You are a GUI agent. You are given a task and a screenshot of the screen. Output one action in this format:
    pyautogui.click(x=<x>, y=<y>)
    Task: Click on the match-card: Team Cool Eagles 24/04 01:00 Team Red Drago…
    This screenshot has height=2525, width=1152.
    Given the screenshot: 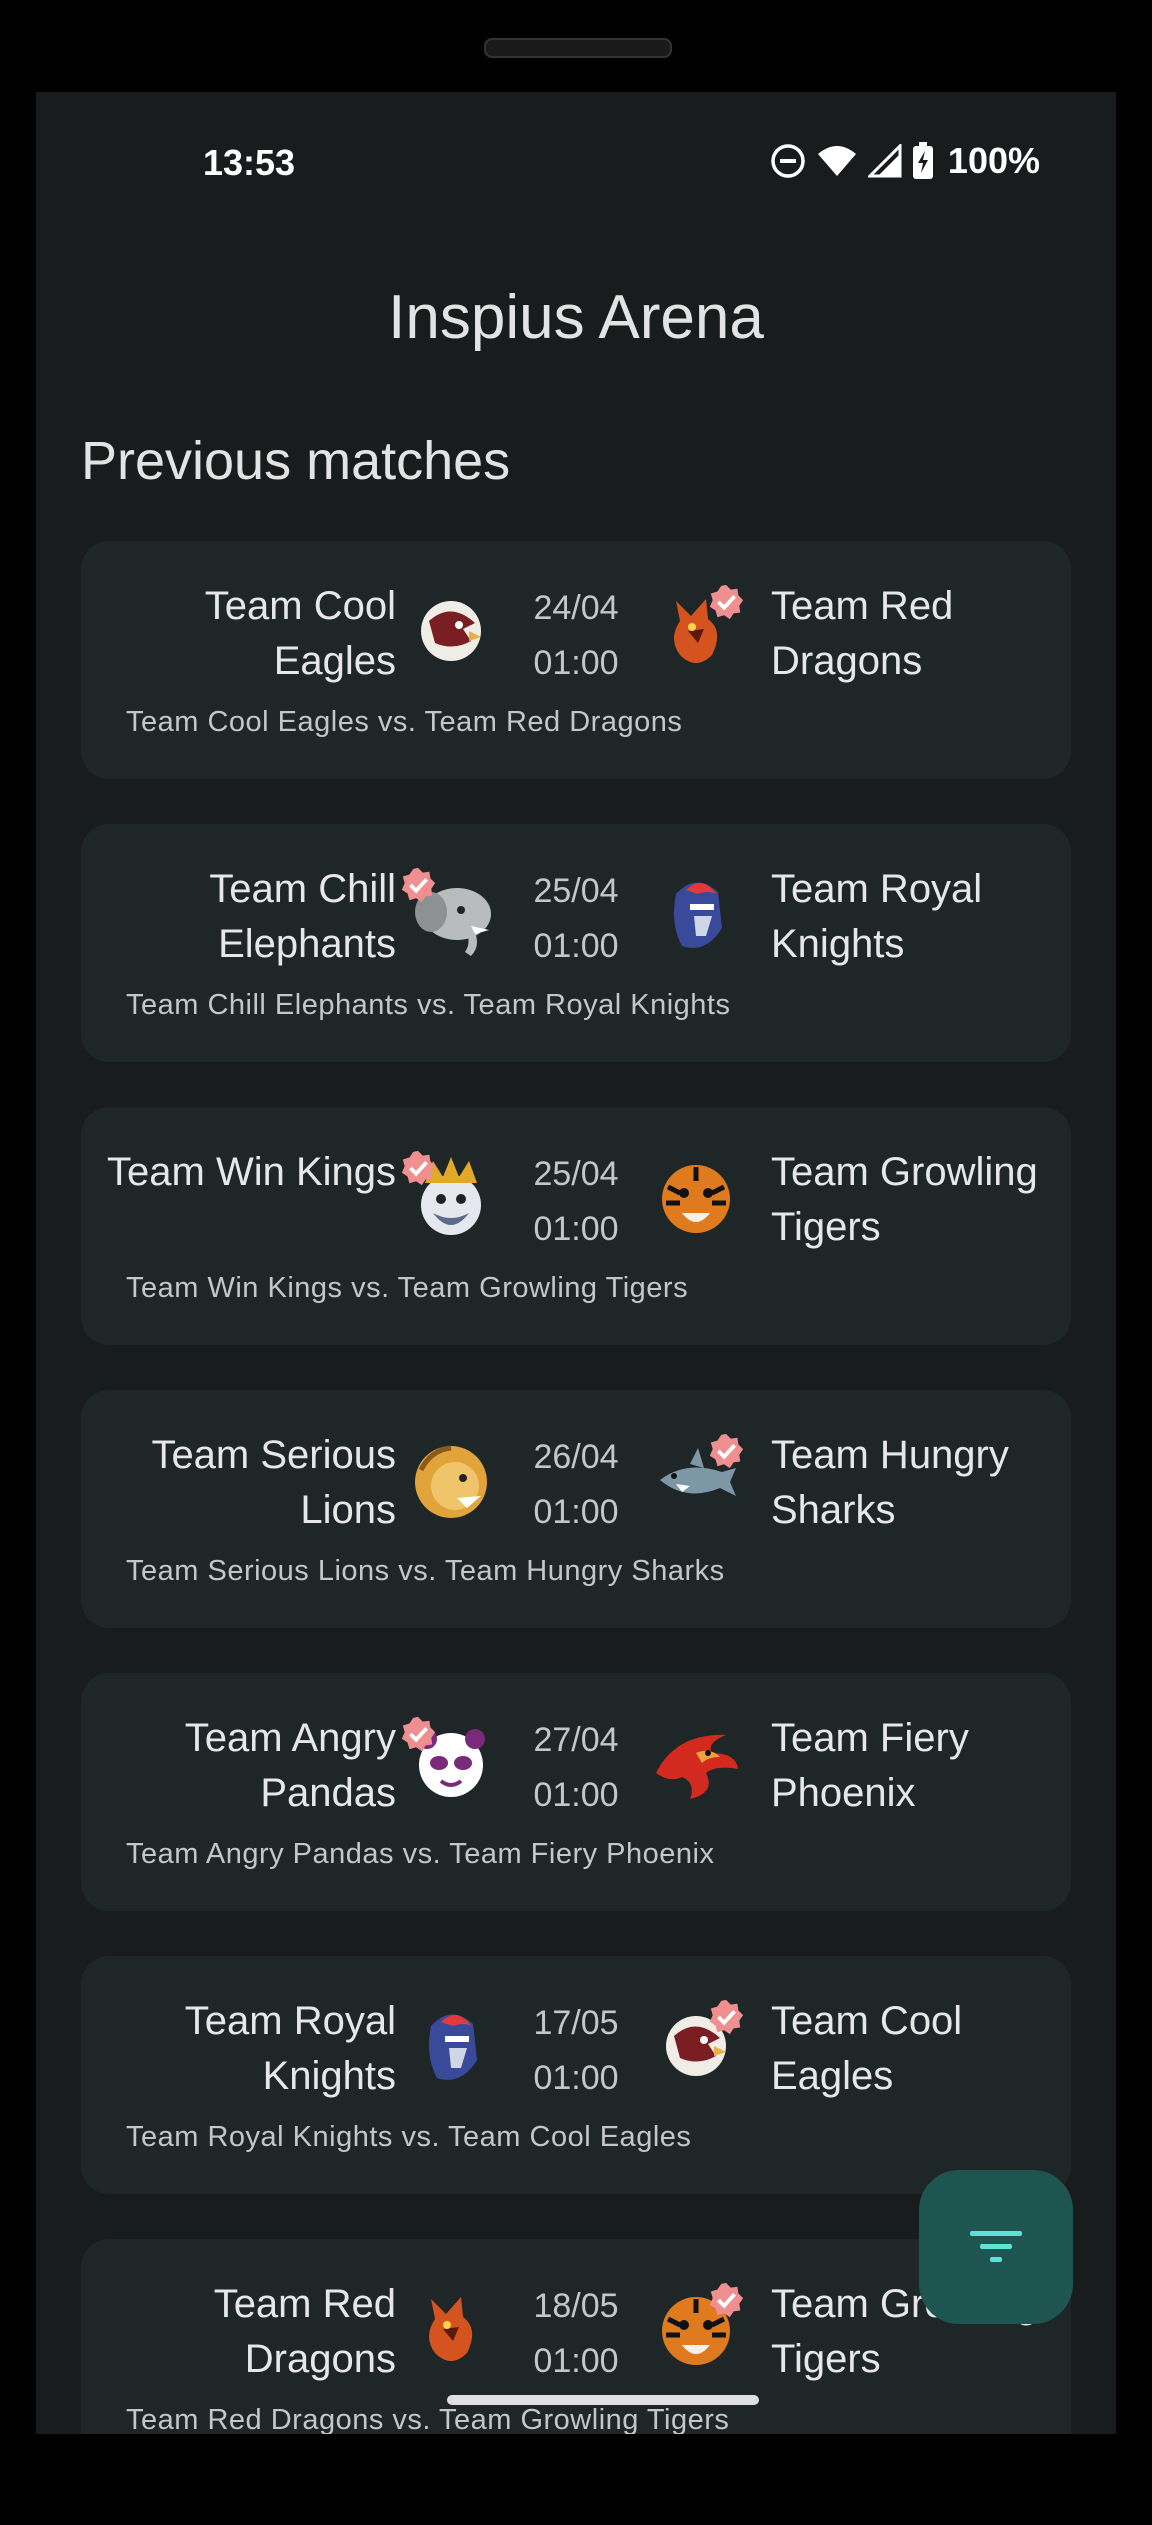 What is the action you would take?
    pyautogui.click(x=576, y=660)
    